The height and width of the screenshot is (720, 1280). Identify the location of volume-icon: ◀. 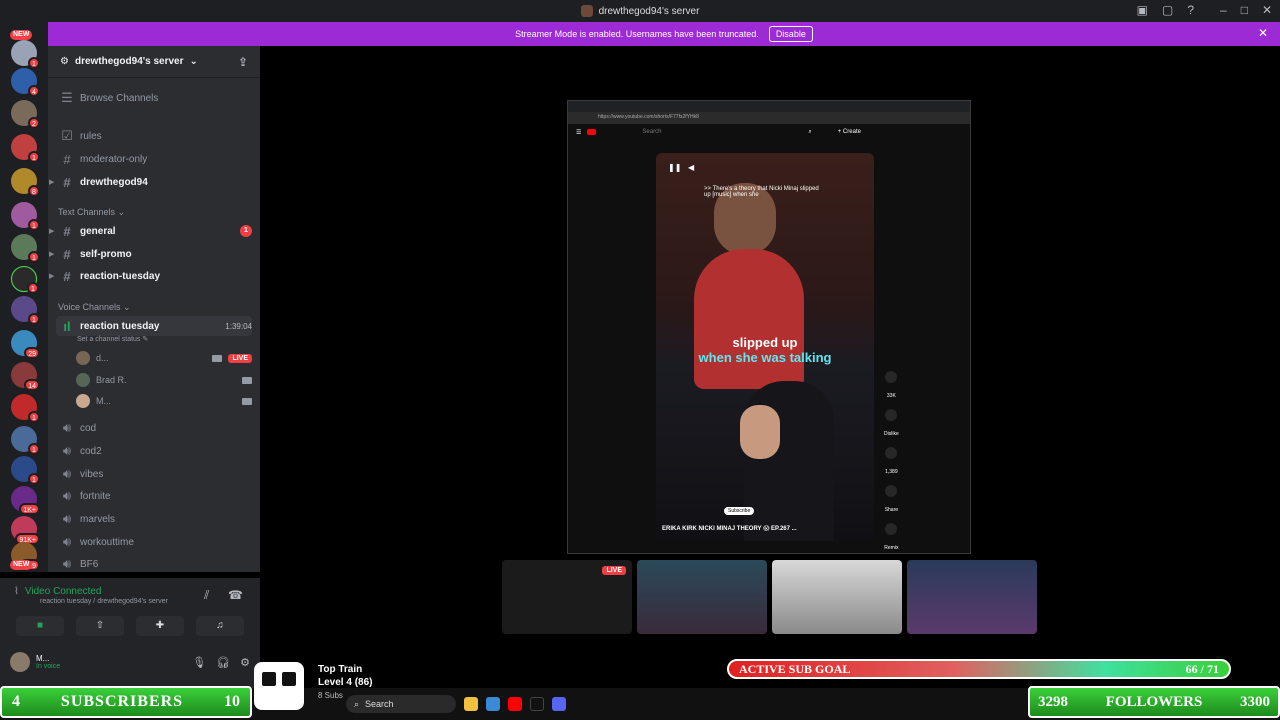
(691, 167).